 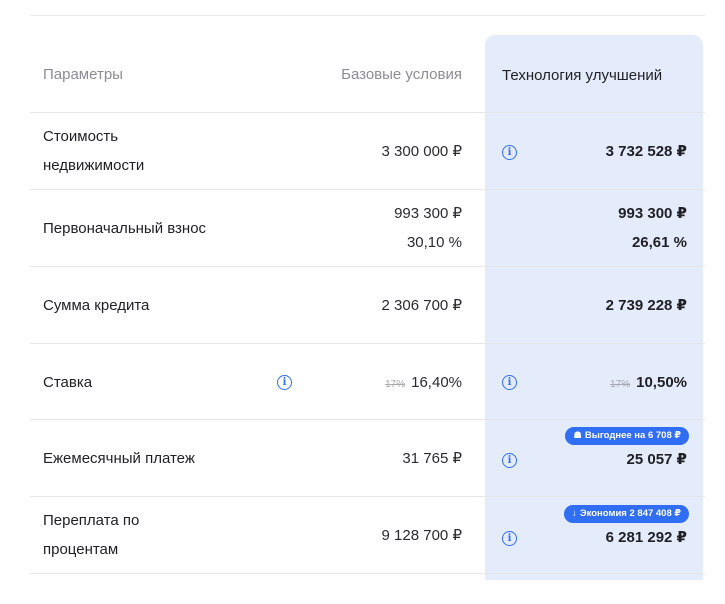 What do you see at coordinates (646, 151) in the screenshot?
I see `tech-value: 3 732 528 ₽` at bounding box center [646, 151].